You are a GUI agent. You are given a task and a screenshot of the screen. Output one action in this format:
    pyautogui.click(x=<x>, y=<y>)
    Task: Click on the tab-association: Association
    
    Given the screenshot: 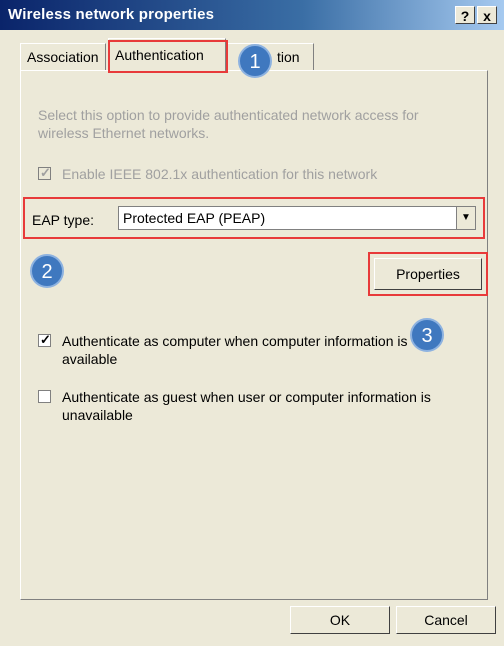 What is the action you would take?
    pyautogui.click(x=63, y=57)
    